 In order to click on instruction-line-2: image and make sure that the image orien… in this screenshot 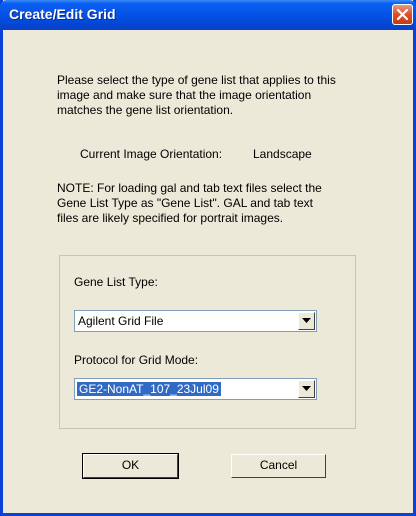, I will do `click(184, 95)`.